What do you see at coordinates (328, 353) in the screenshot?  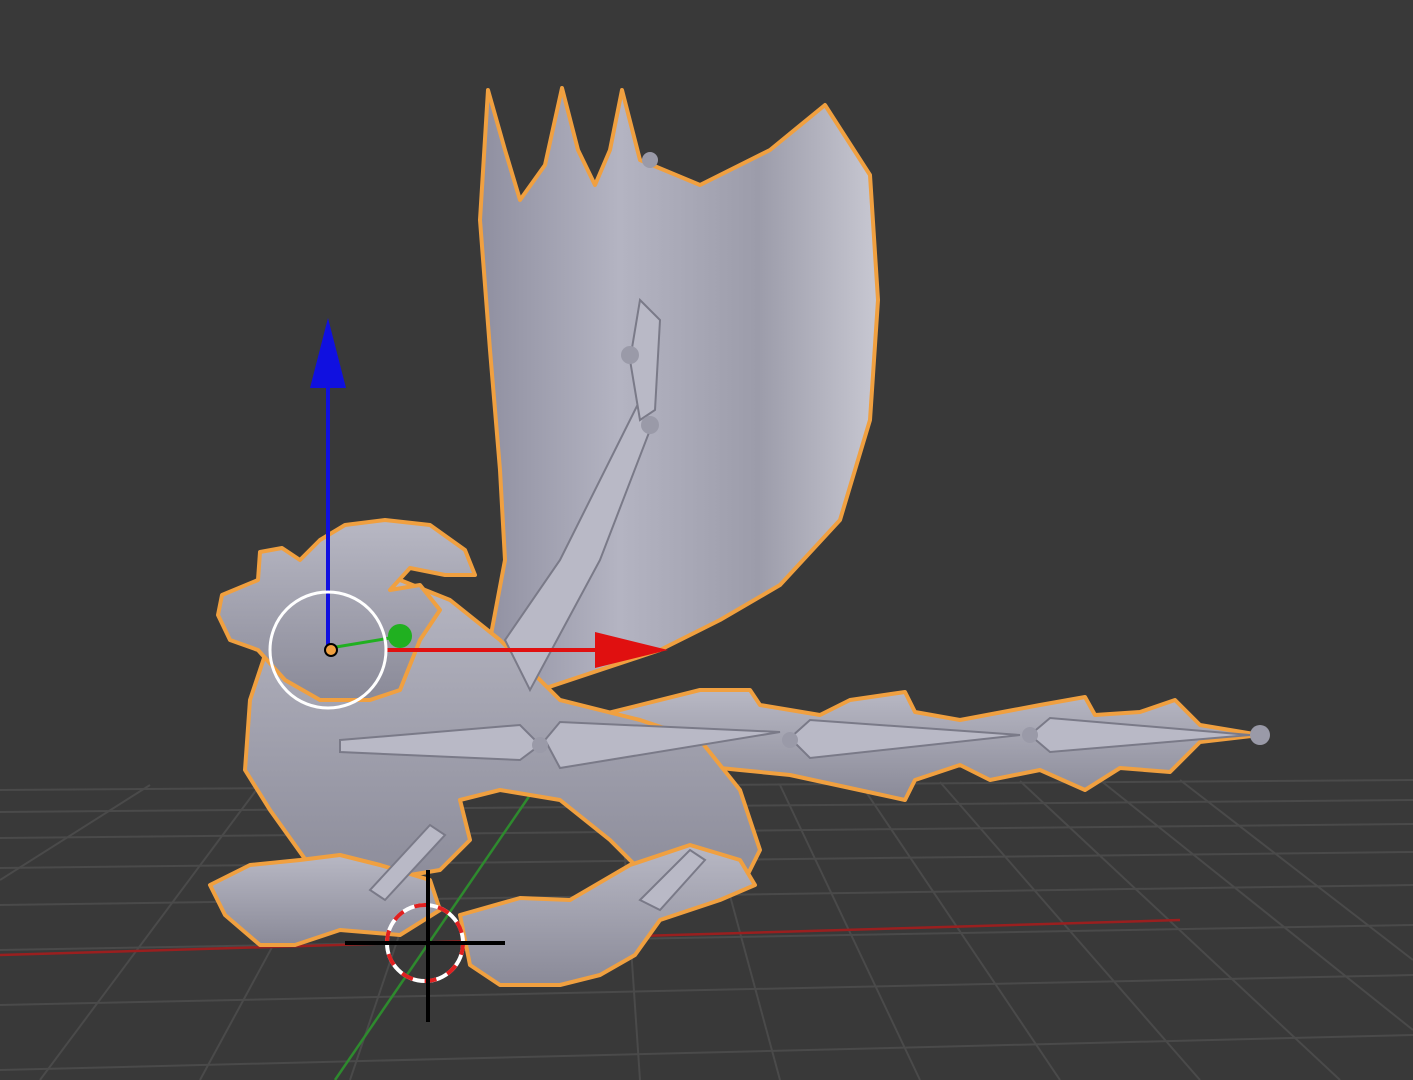 I see `gizmo-z-arrow-icon` at bounding box center [328, 353].